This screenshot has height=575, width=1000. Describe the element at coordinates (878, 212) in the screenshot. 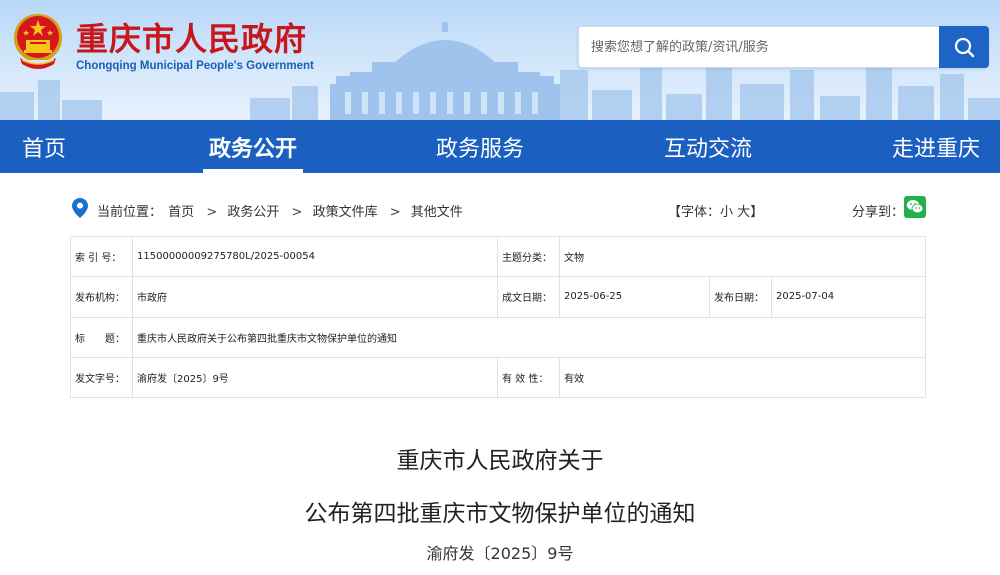

I see `share-label: 分享到：` at that location.